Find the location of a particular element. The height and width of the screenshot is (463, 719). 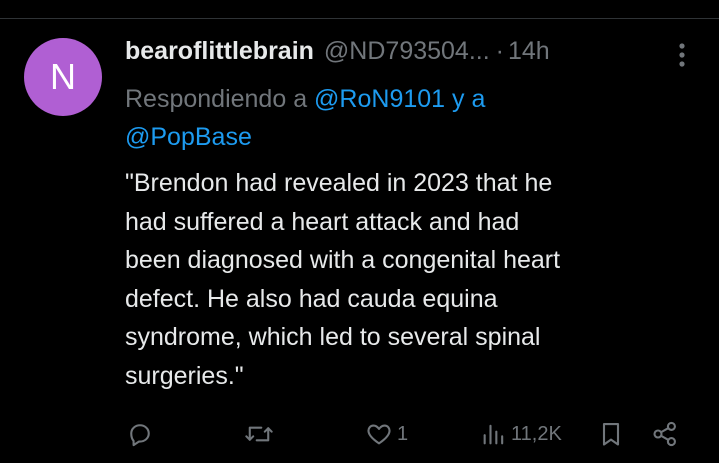

post-header: bearoflittlebrain @ND793504... · 14h is located at coordinates (337, 51).